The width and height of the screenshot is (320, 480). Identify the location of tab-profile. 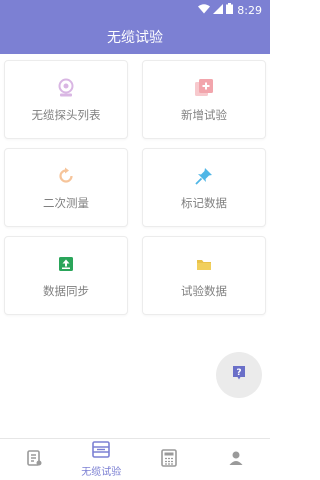
(237, 459).